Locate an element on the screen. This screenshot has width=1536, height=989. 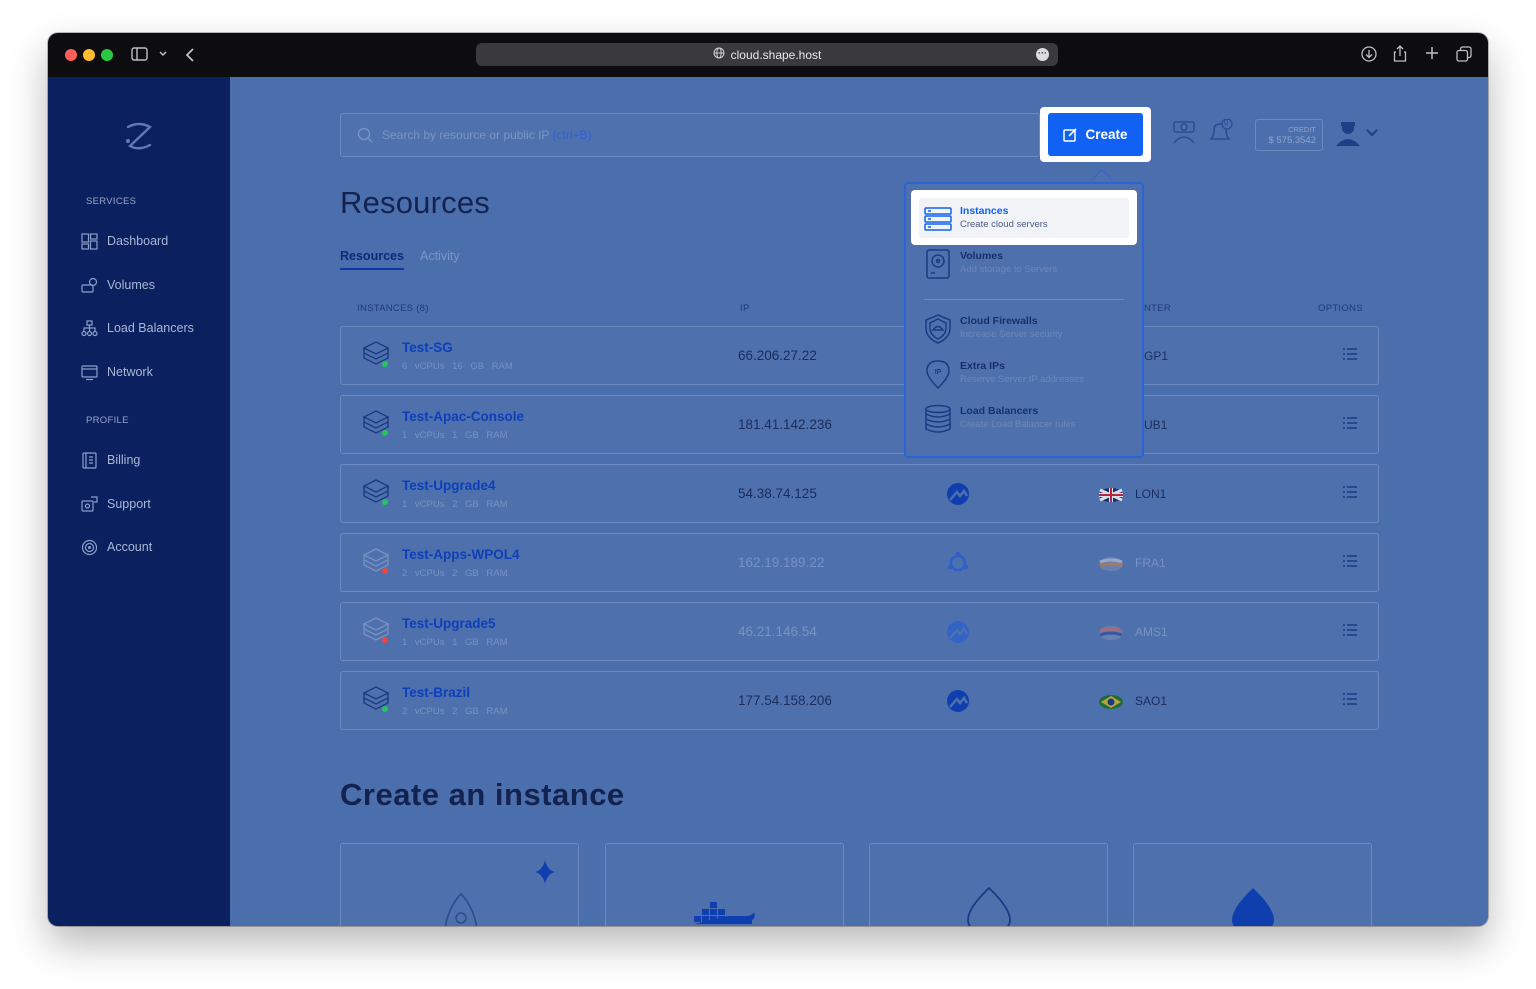
ip-pin-icon: IP is located at coordinates (938, 374).